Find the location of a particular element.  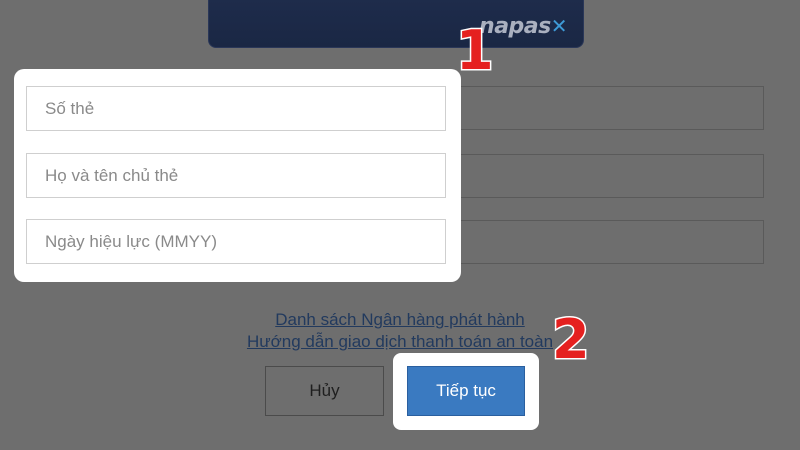

step-2-marker: 2 is located at coordinates (571, 339).